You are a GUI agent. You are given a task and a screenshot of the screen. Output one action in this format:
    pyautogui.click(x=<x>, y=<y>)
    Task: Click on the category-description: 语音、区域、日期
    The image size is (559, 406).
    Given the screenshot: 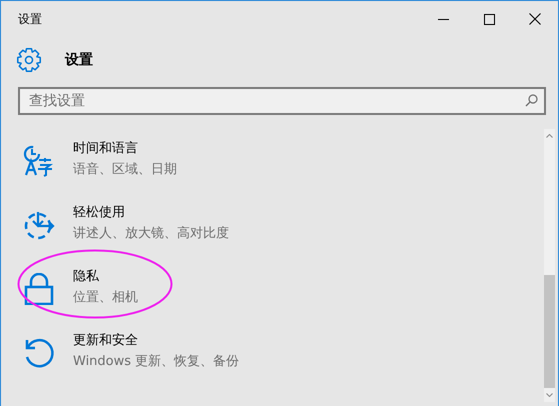 What is the action you would take?
    pyautogui.click(x=125, y=170)
    